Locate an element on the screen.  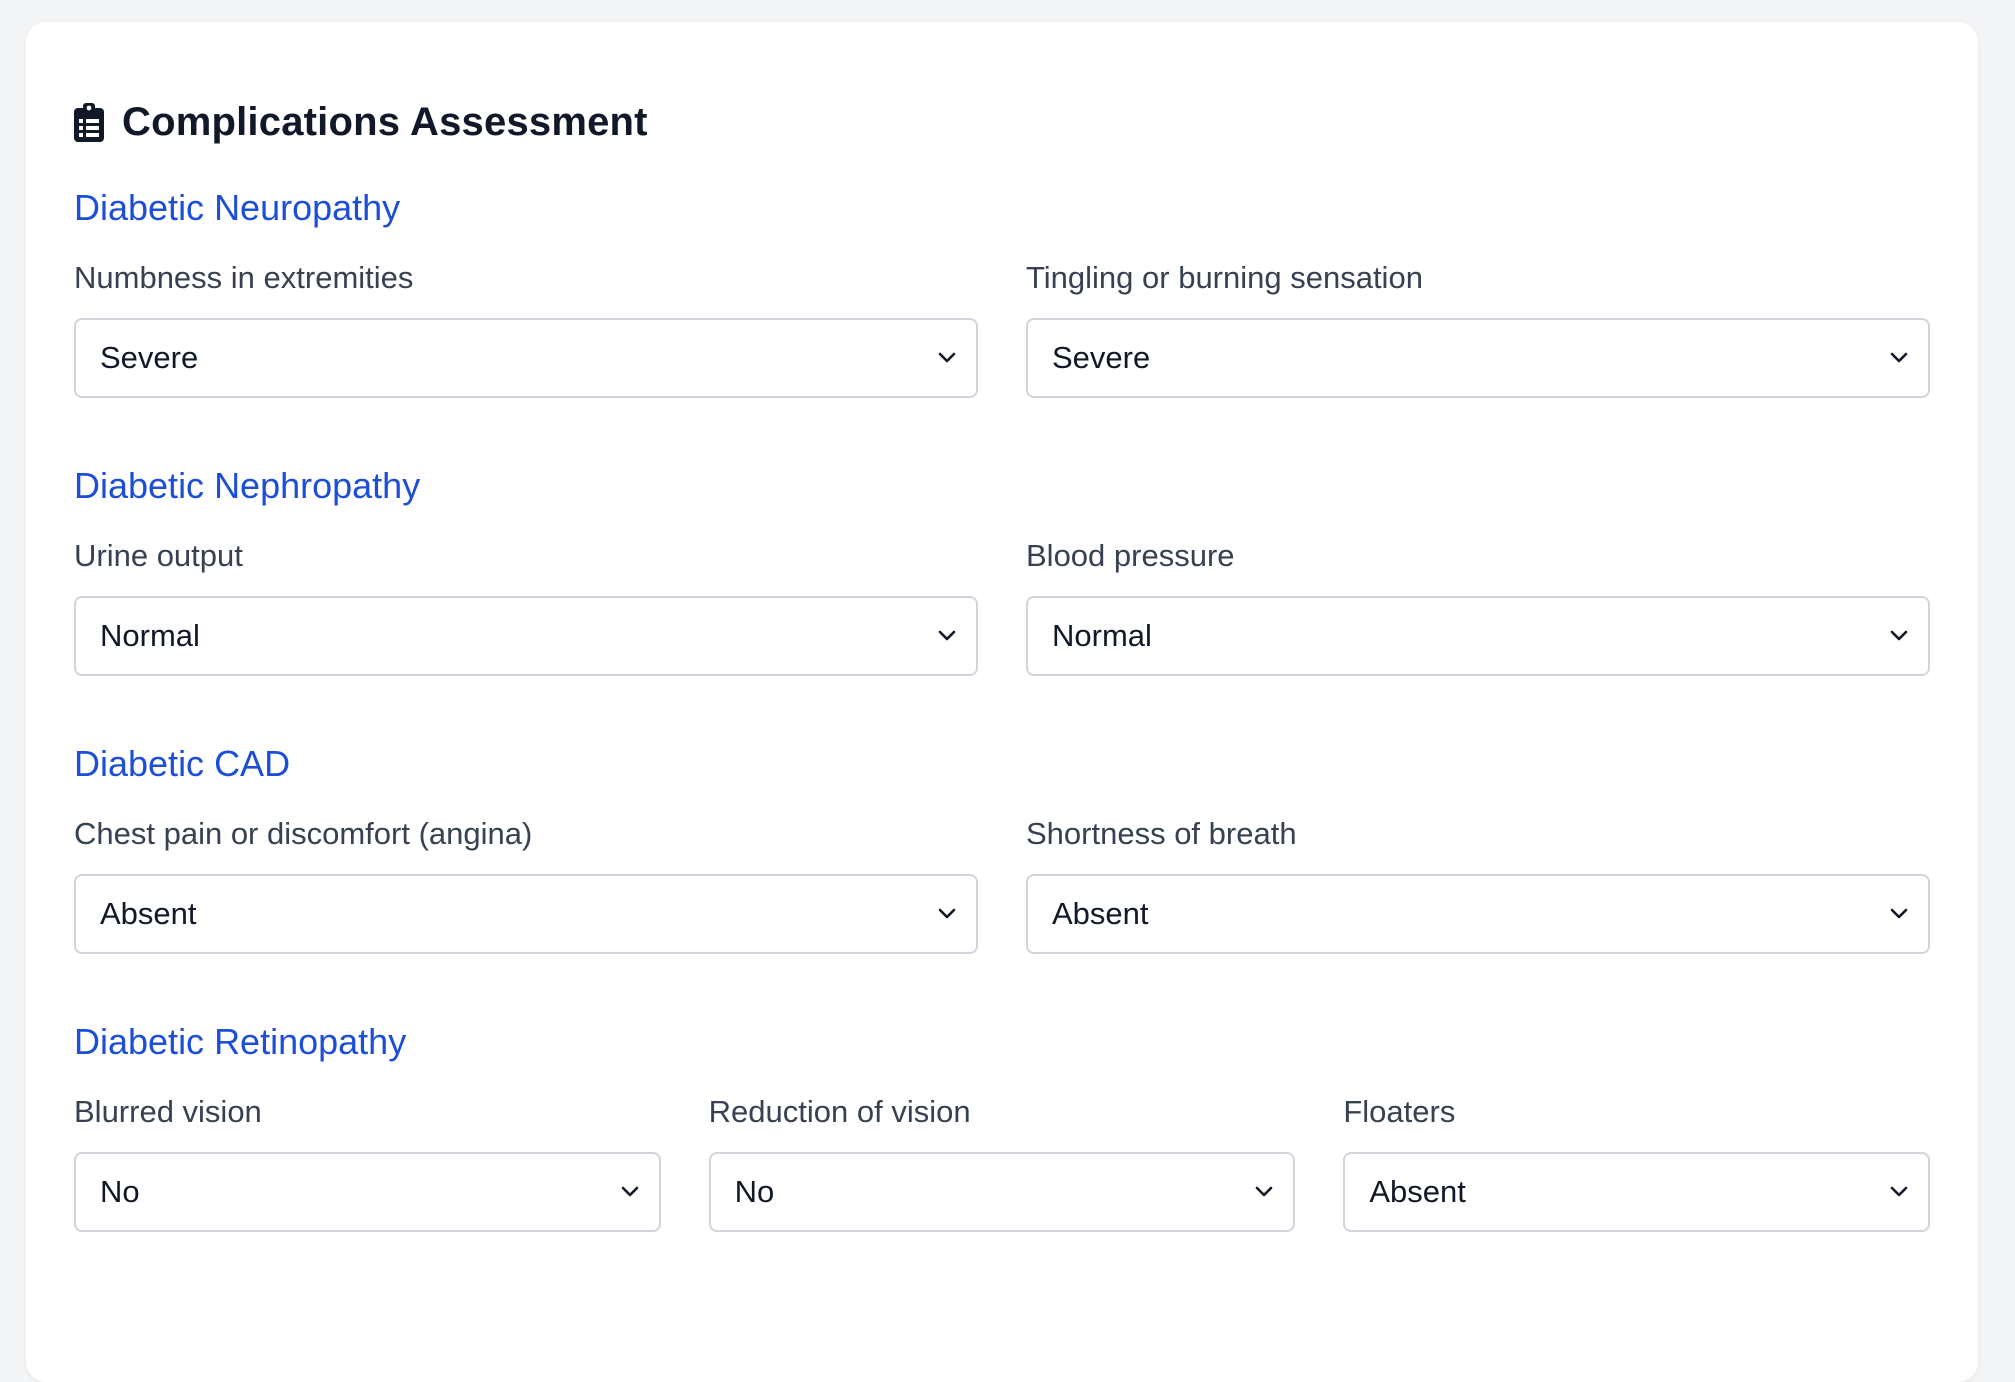
field-urine-output: Urine output Normal is located at coordinates (526, 606).